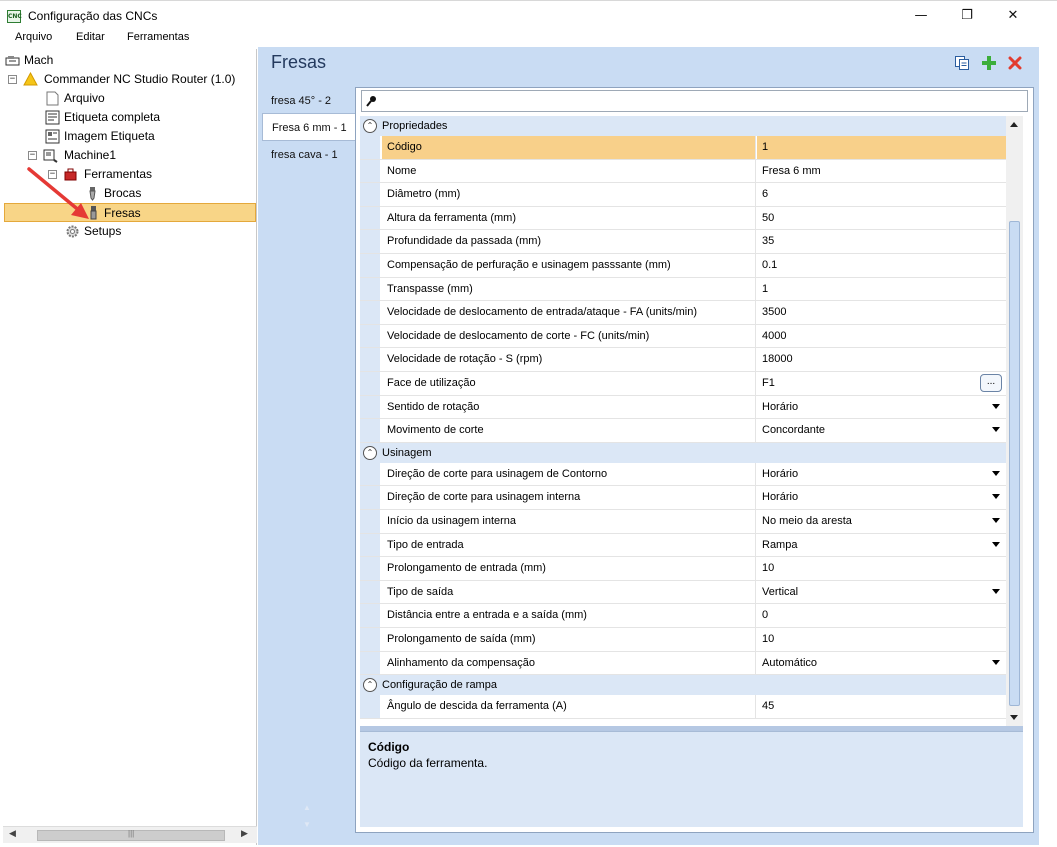 This screenshot has width=1057, height=847. What do you see at coordinates (308, 101) in the screenshot?
I see `tab-fresa-45: fresa 45° - 2` at bounding box center [308, 101].